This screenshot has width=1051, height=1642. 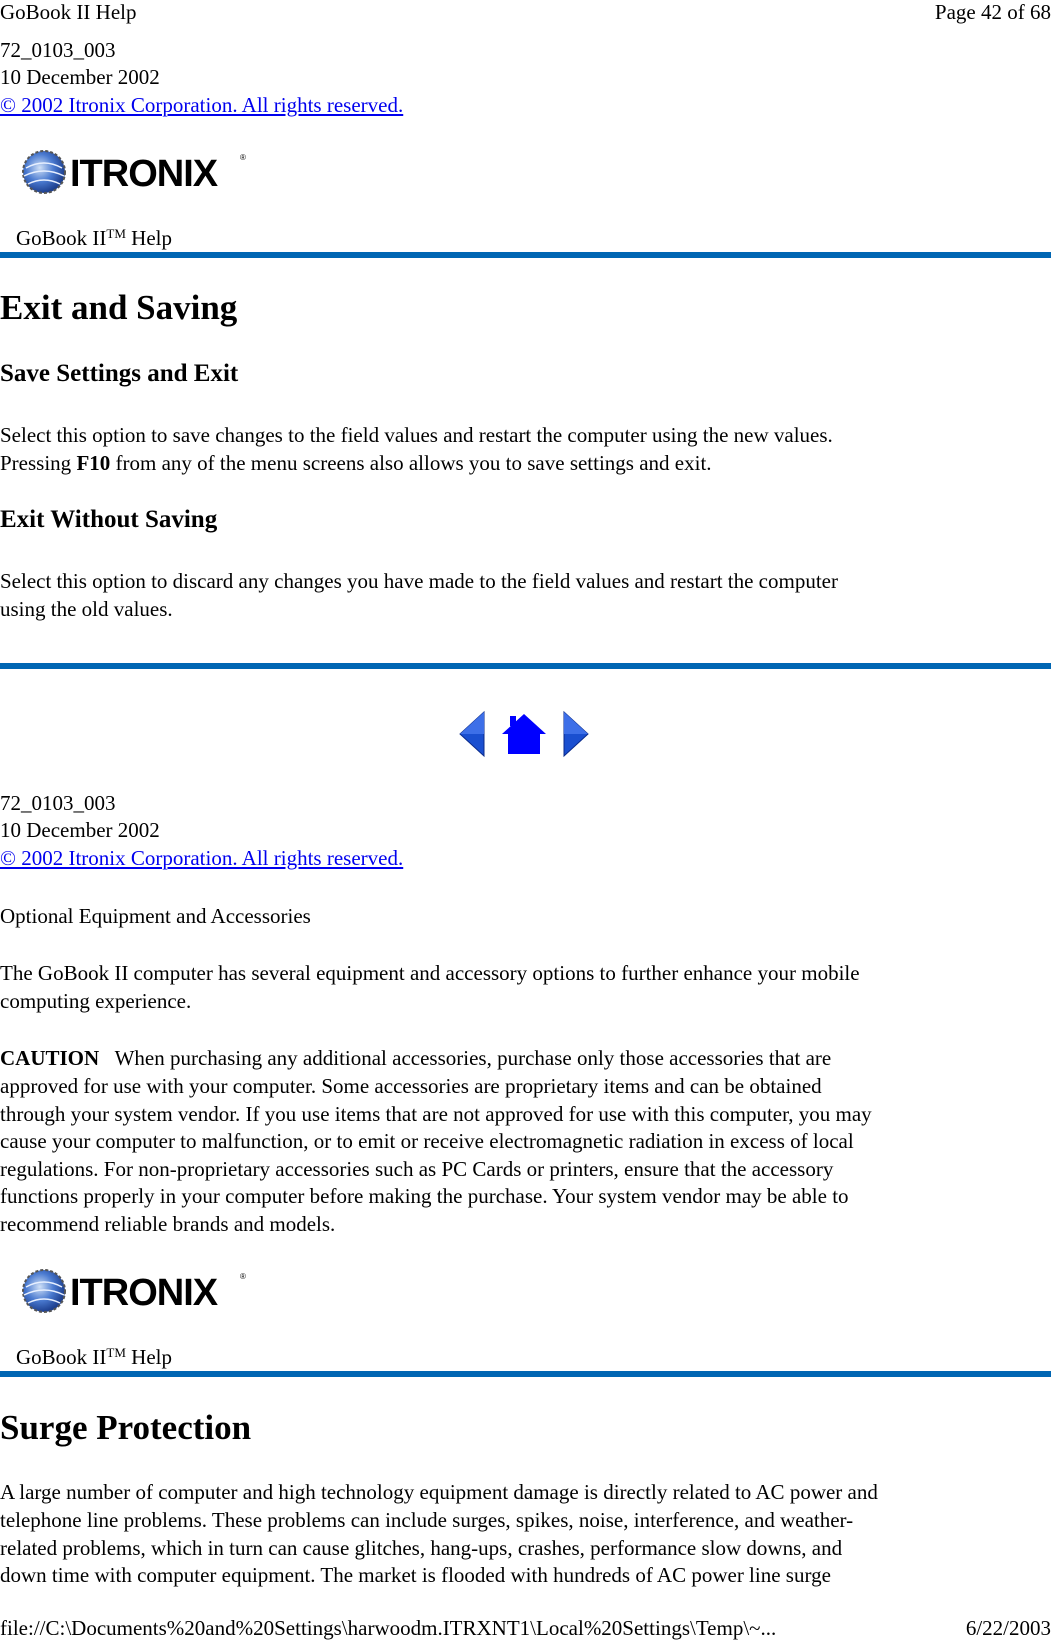 I want to click on next-page-button, so click(x=576, y=737).